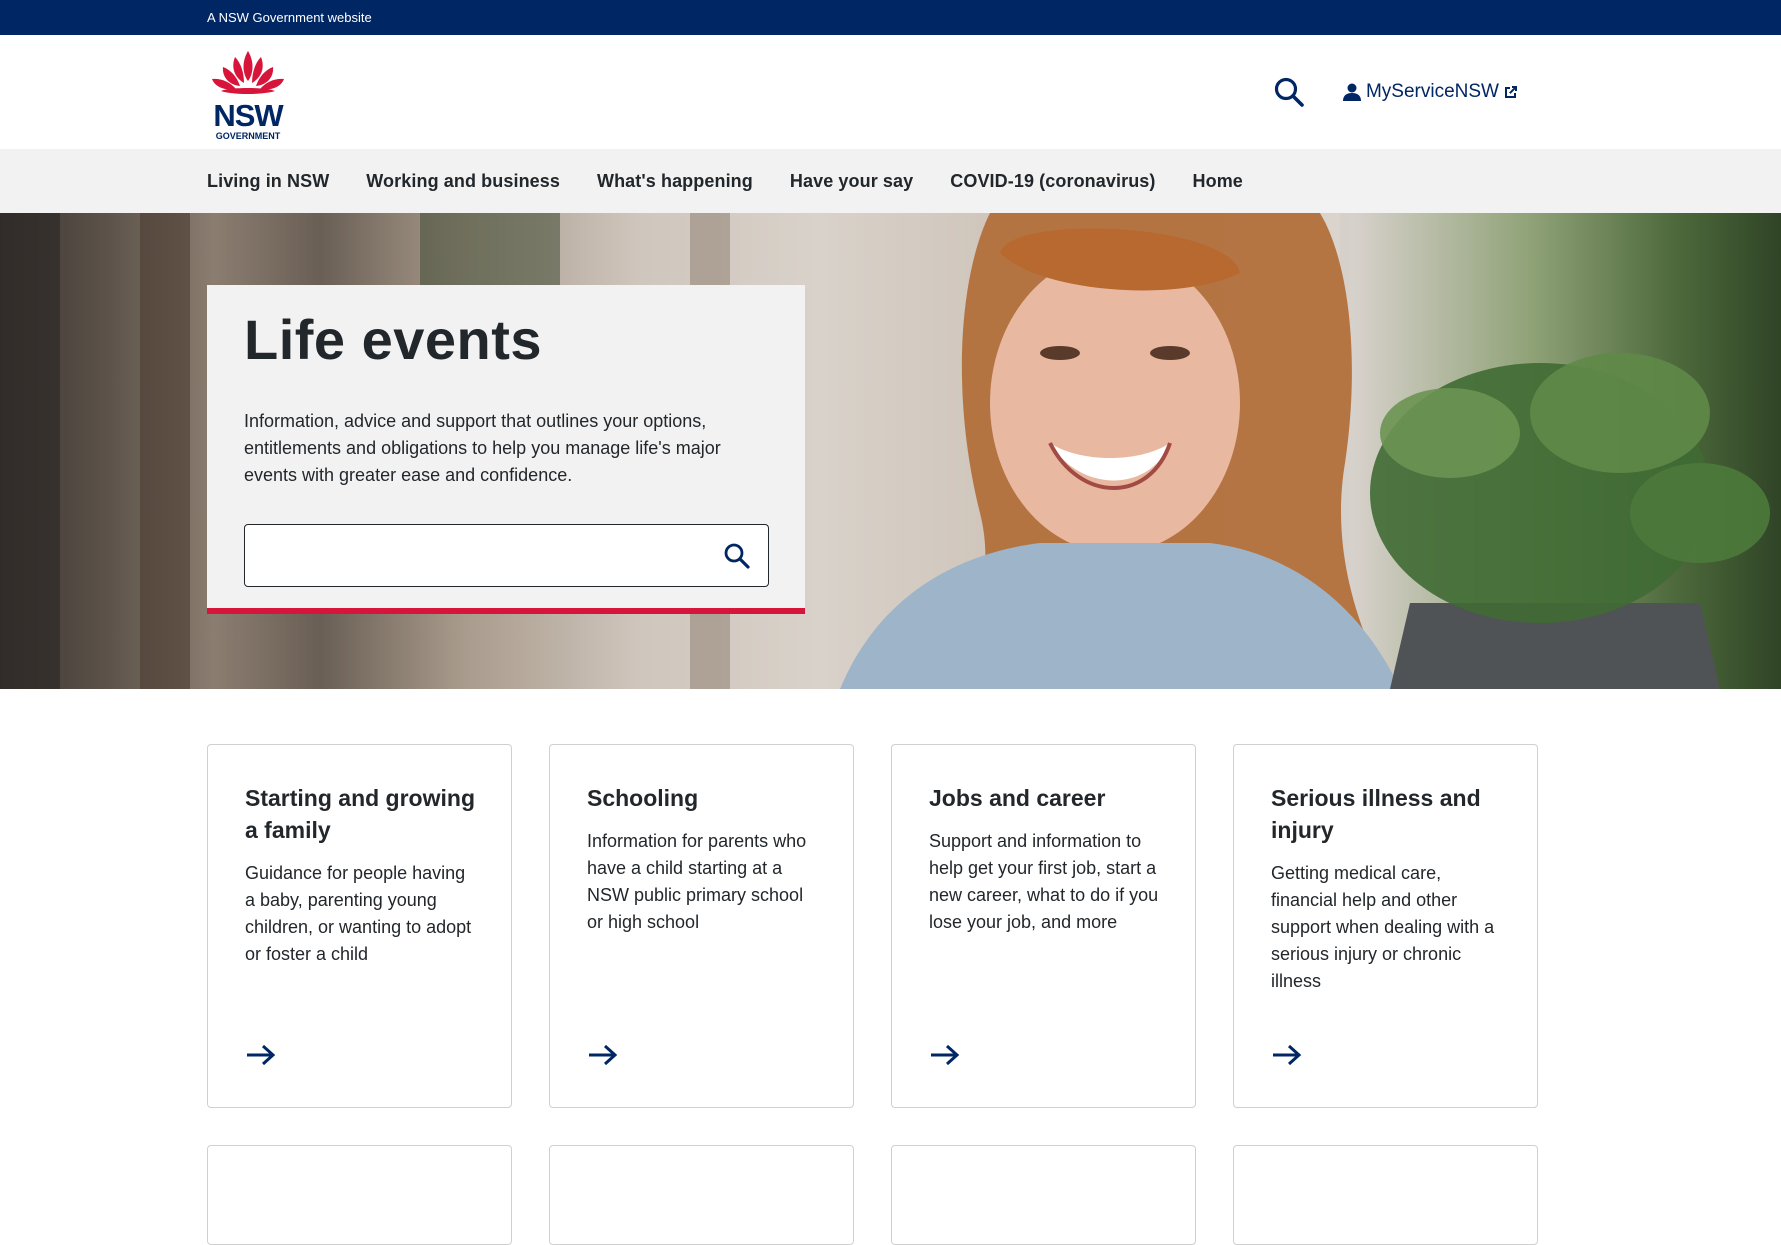  Describe the element at coordinates (268, 181) in the screenshot. I see `nav-item-living-in-nsw: Living in NSW` at that location.